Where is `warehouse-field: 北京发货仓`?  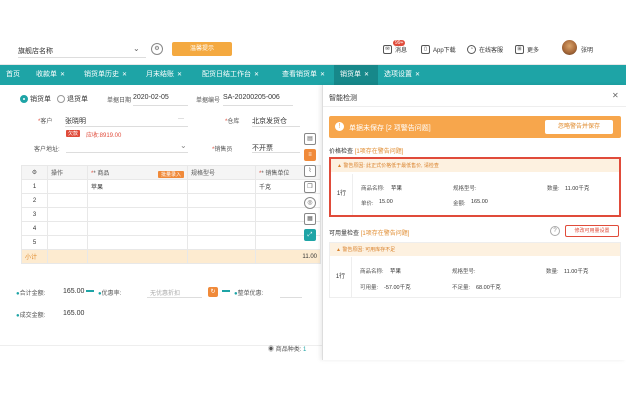
warehouse-field: 北京发货仓 is located at coordinates (269, 121).